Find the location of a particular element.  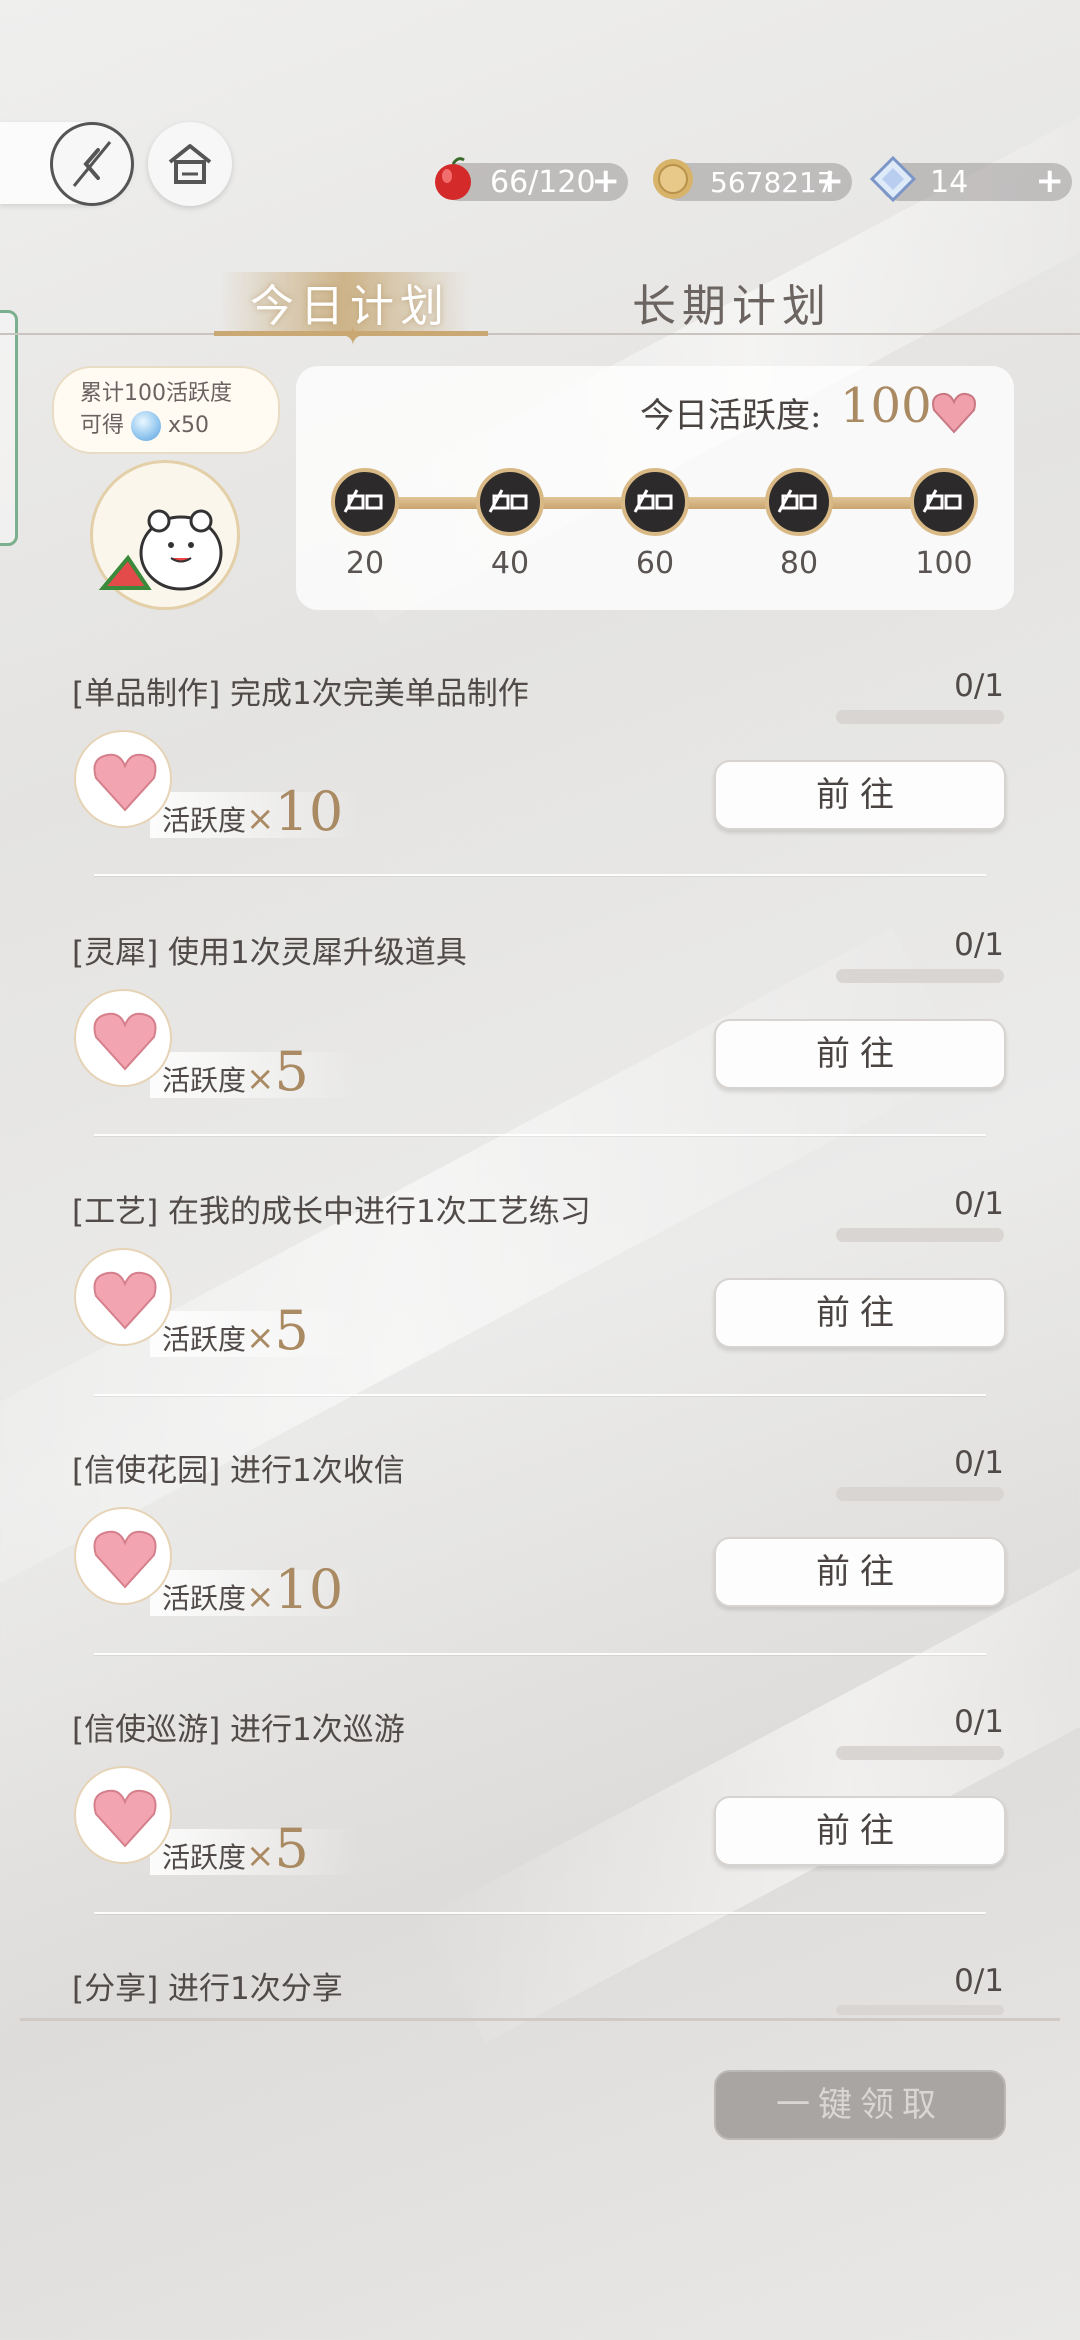

milestone-label: 100 is located at coordinates (944, 563).